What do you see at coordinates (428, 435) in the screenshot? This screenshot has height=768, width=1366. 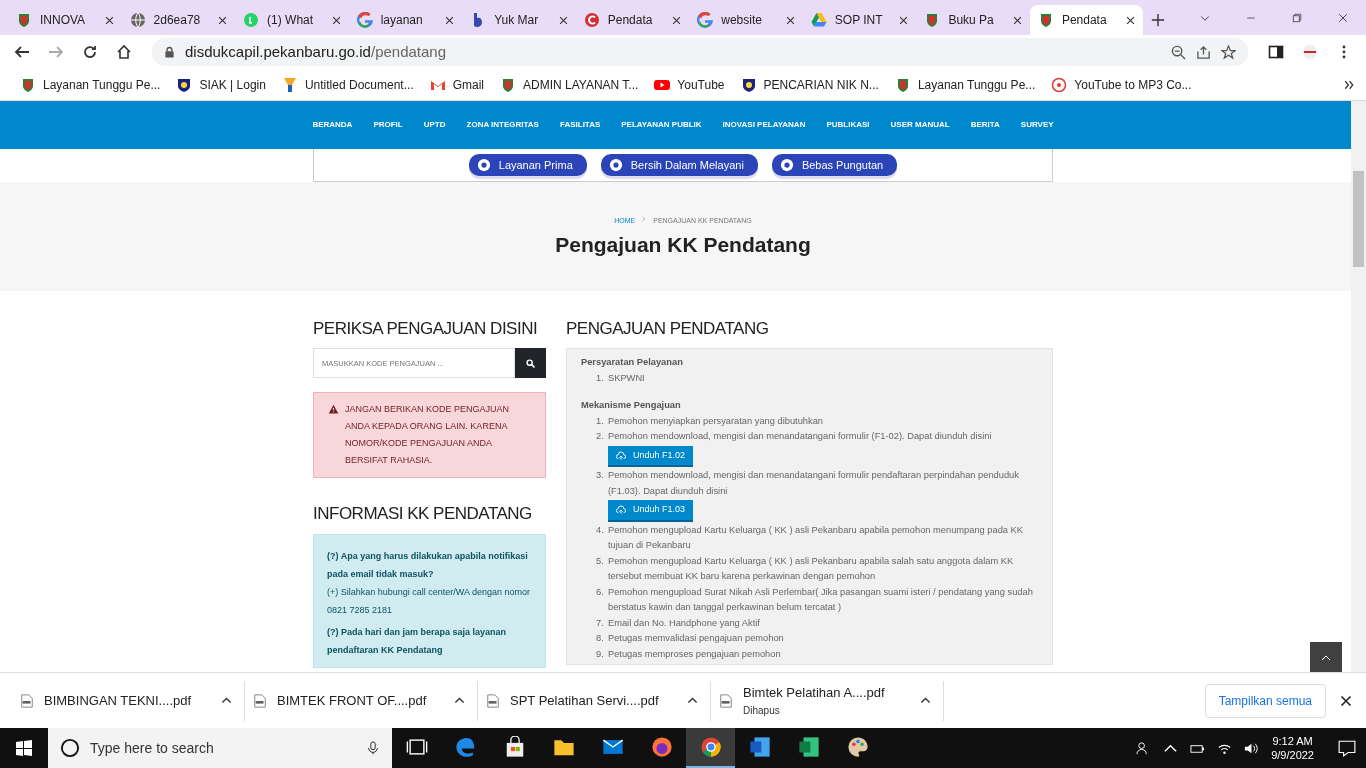 I see `warning-message: JANGAN BERIKAN KODE PENGAJUAN ANDA KEPADA ORANG LAIN. KARENA NOMOR/KODE PENGAJUAN ANDA BERSIFAT RAHASIA.` at bounding box center [428, 435].